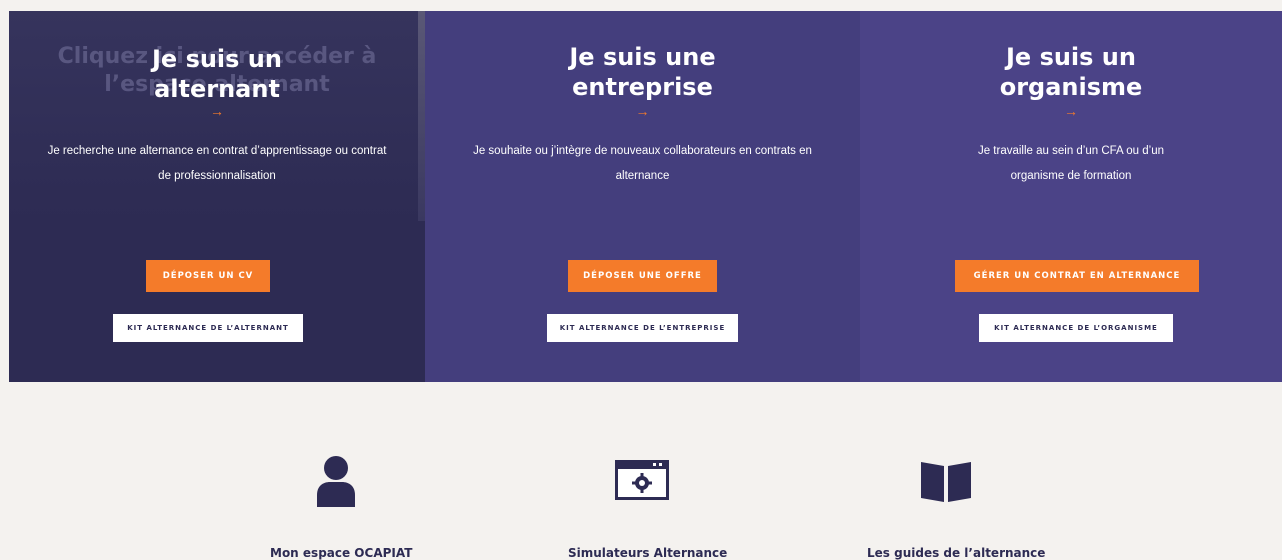 This screenshot has height=560, width=1282. Describe the element at coordinates (208, 276) in the screenshot. I see `deposit-cv-button: Déposer un CV` at that location.